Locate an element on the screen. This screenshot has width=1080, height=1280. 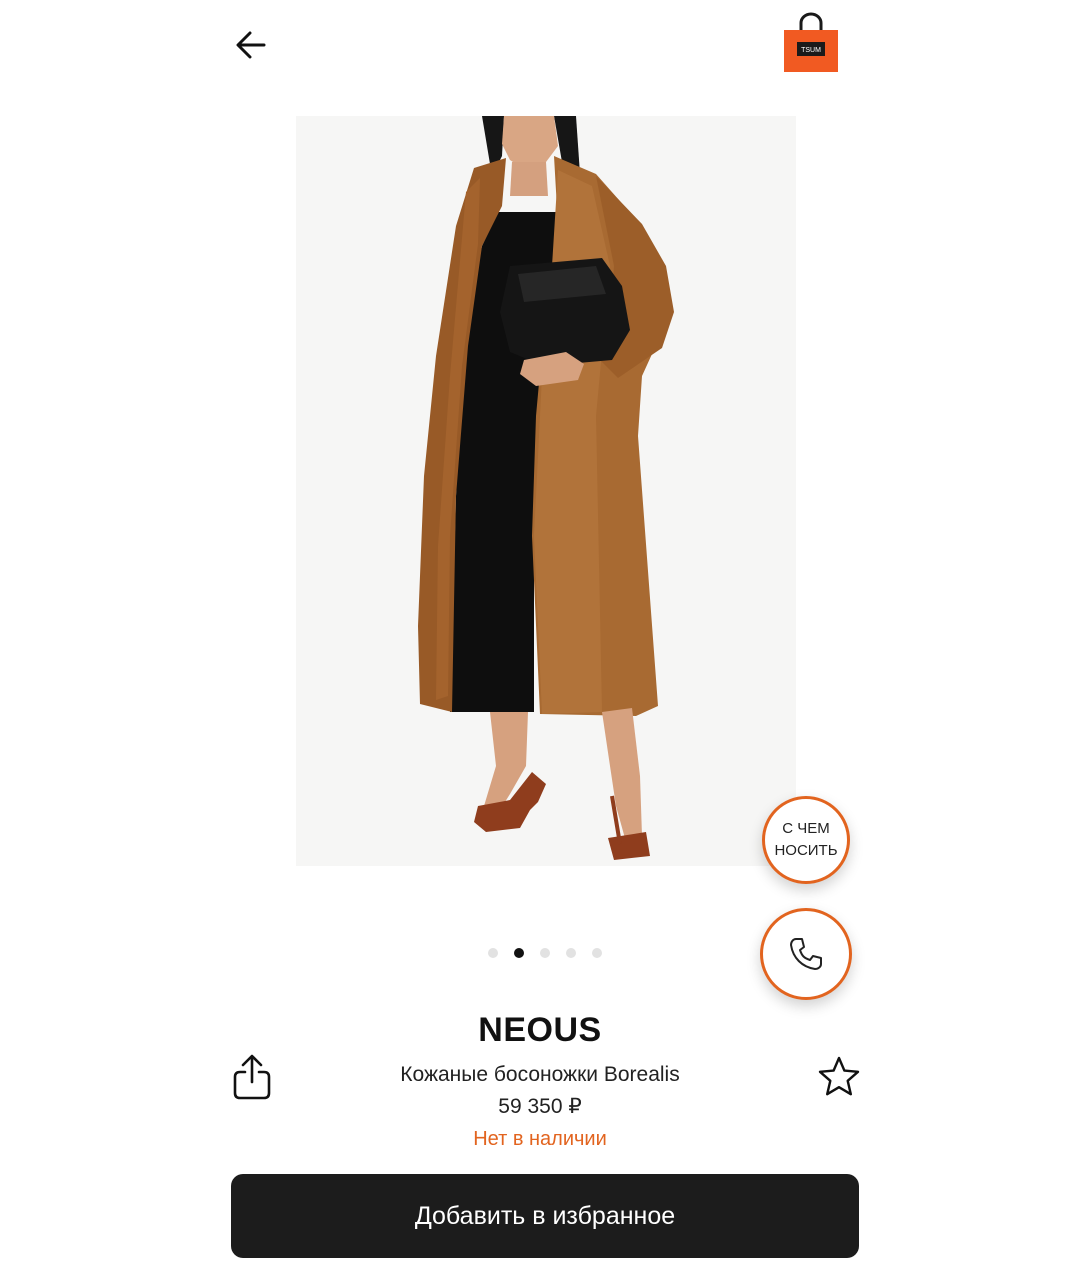
gallery-pagination is located at coordinates (540, 953).